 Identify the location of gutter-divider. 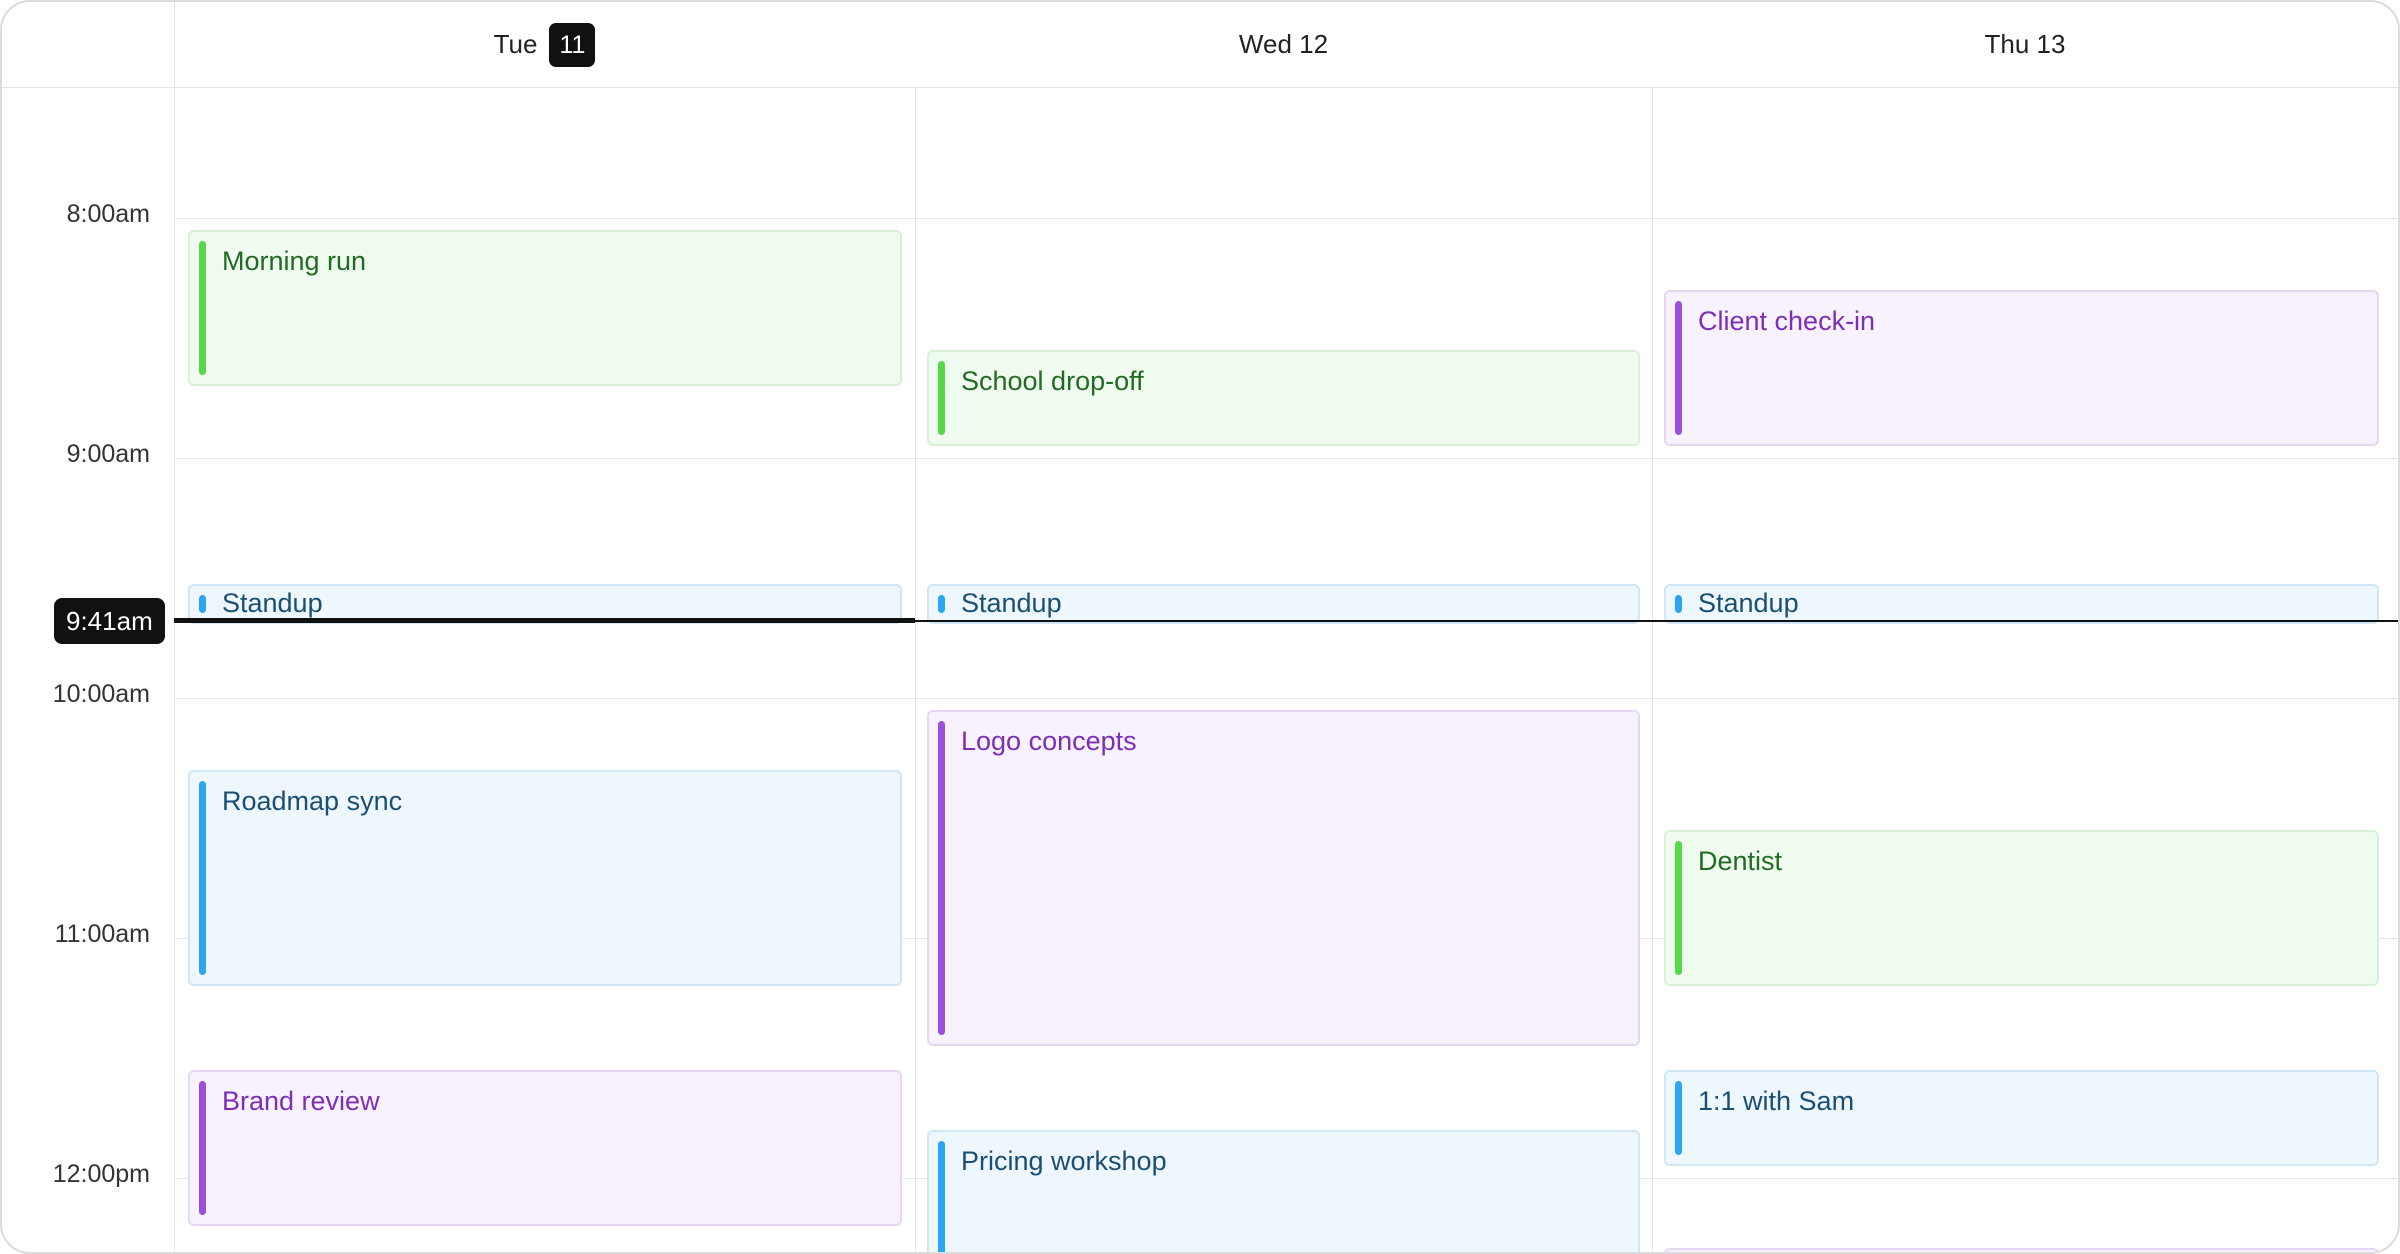
(174, 670).